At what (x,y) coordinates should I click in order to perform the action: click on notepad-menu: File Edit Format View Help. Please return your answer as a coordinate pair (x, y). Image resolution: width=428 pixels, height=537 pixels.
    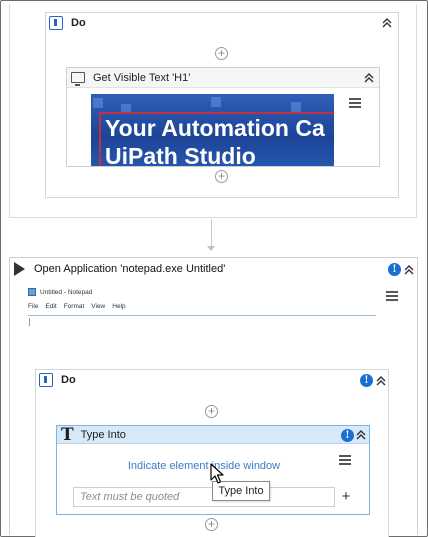
    Looking at the image, I should click on (202, 306).